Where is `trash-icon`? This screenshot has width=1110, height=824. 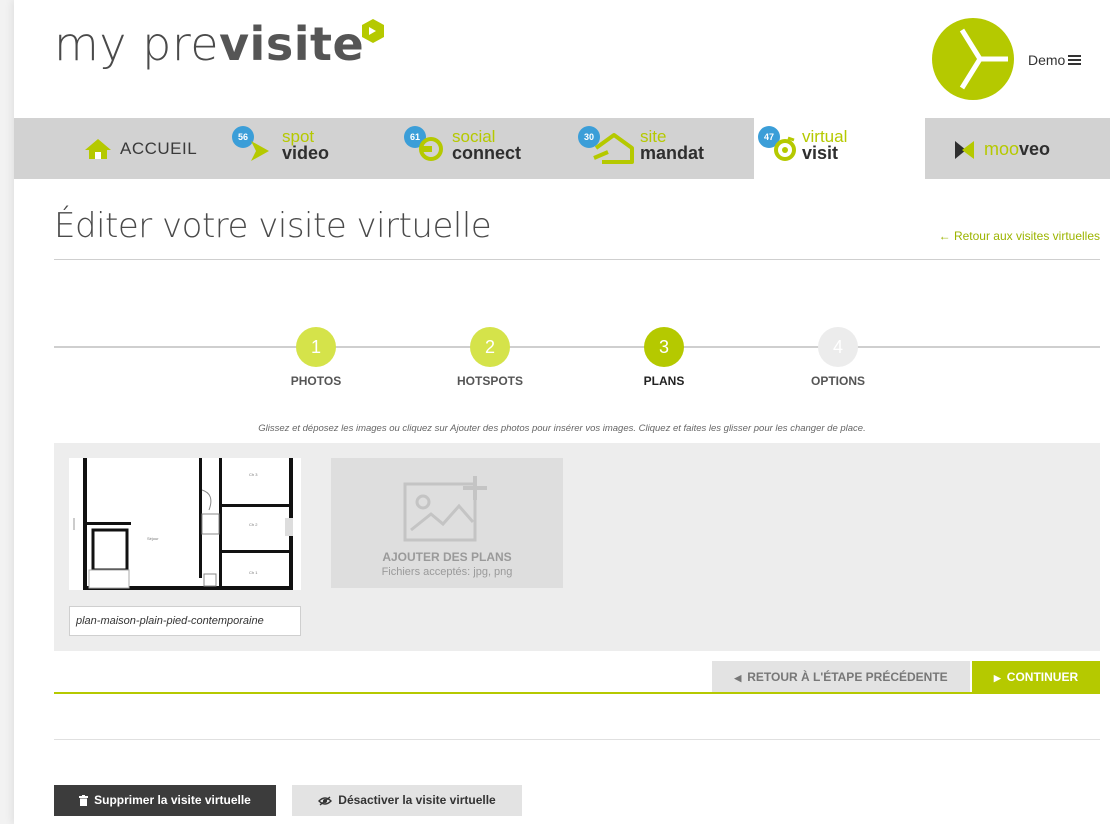
trash-icon is located at coordinates (84, 801).